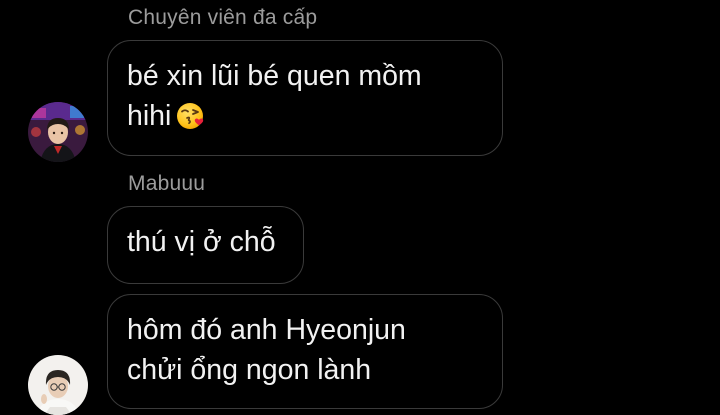 The height and width of the screenshot is (415, 720). I want to click on message-text-line: thú vị ở chỗ, so click(201, 242).